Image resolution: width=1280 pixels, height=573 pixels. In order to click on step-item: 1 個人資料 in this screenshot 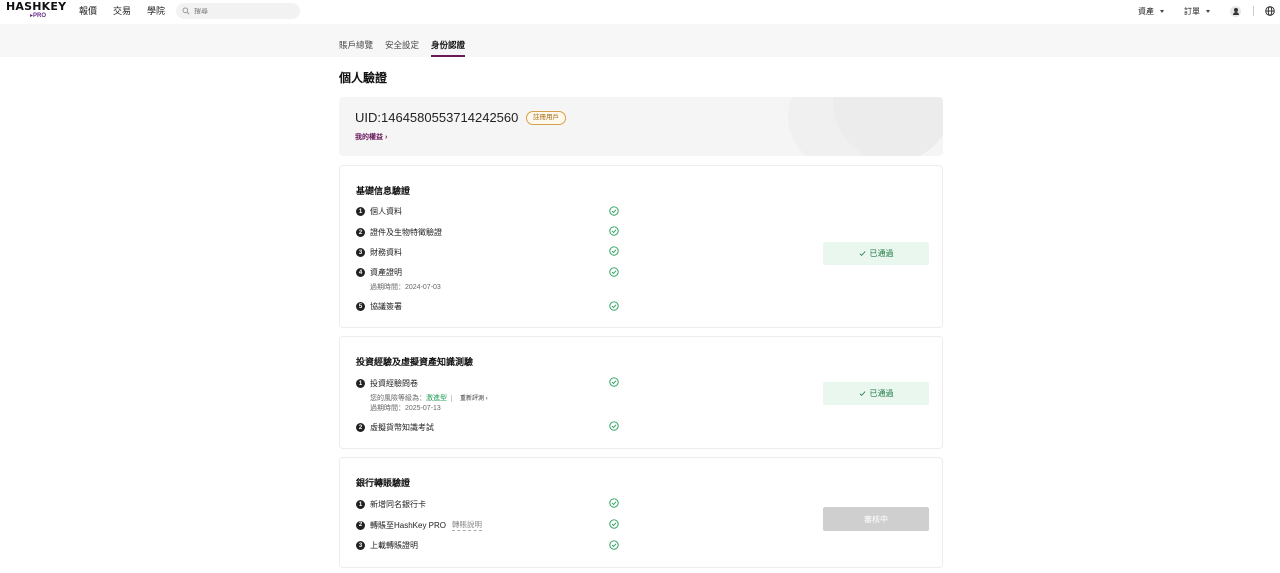, I will do `click(379, 211)`.